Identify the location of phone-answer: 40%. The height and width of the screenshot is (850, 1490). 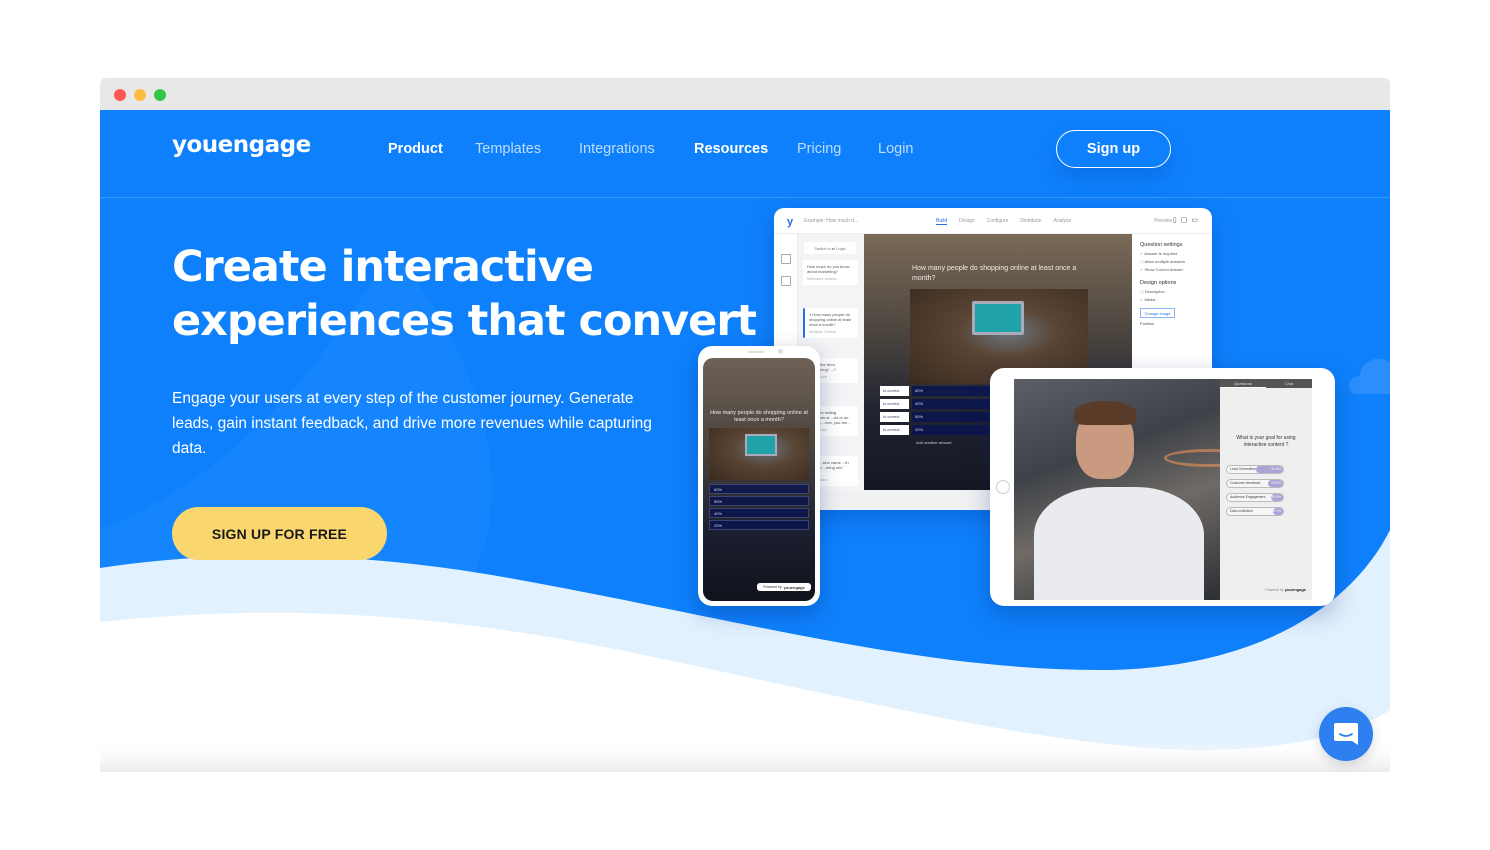
(759, 513).